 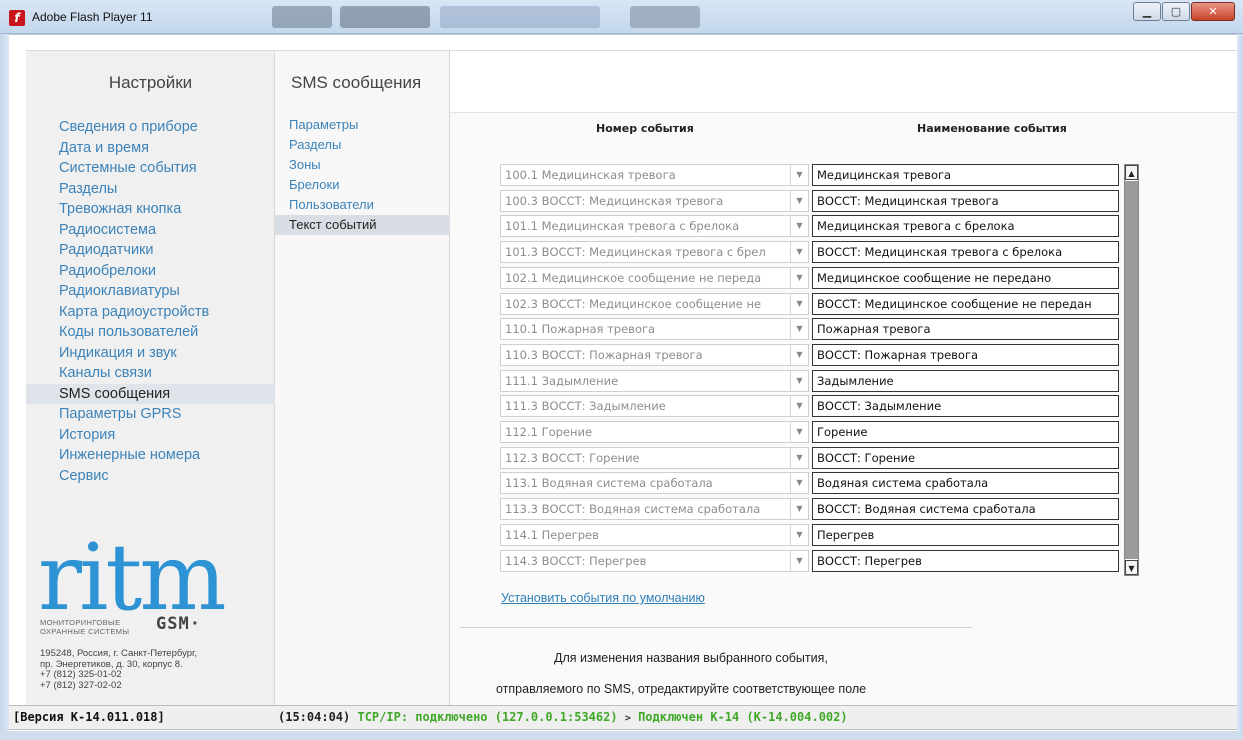 I want to click on event-name-field: Медицинская тревога с брелока, so click(x=965, y=226).